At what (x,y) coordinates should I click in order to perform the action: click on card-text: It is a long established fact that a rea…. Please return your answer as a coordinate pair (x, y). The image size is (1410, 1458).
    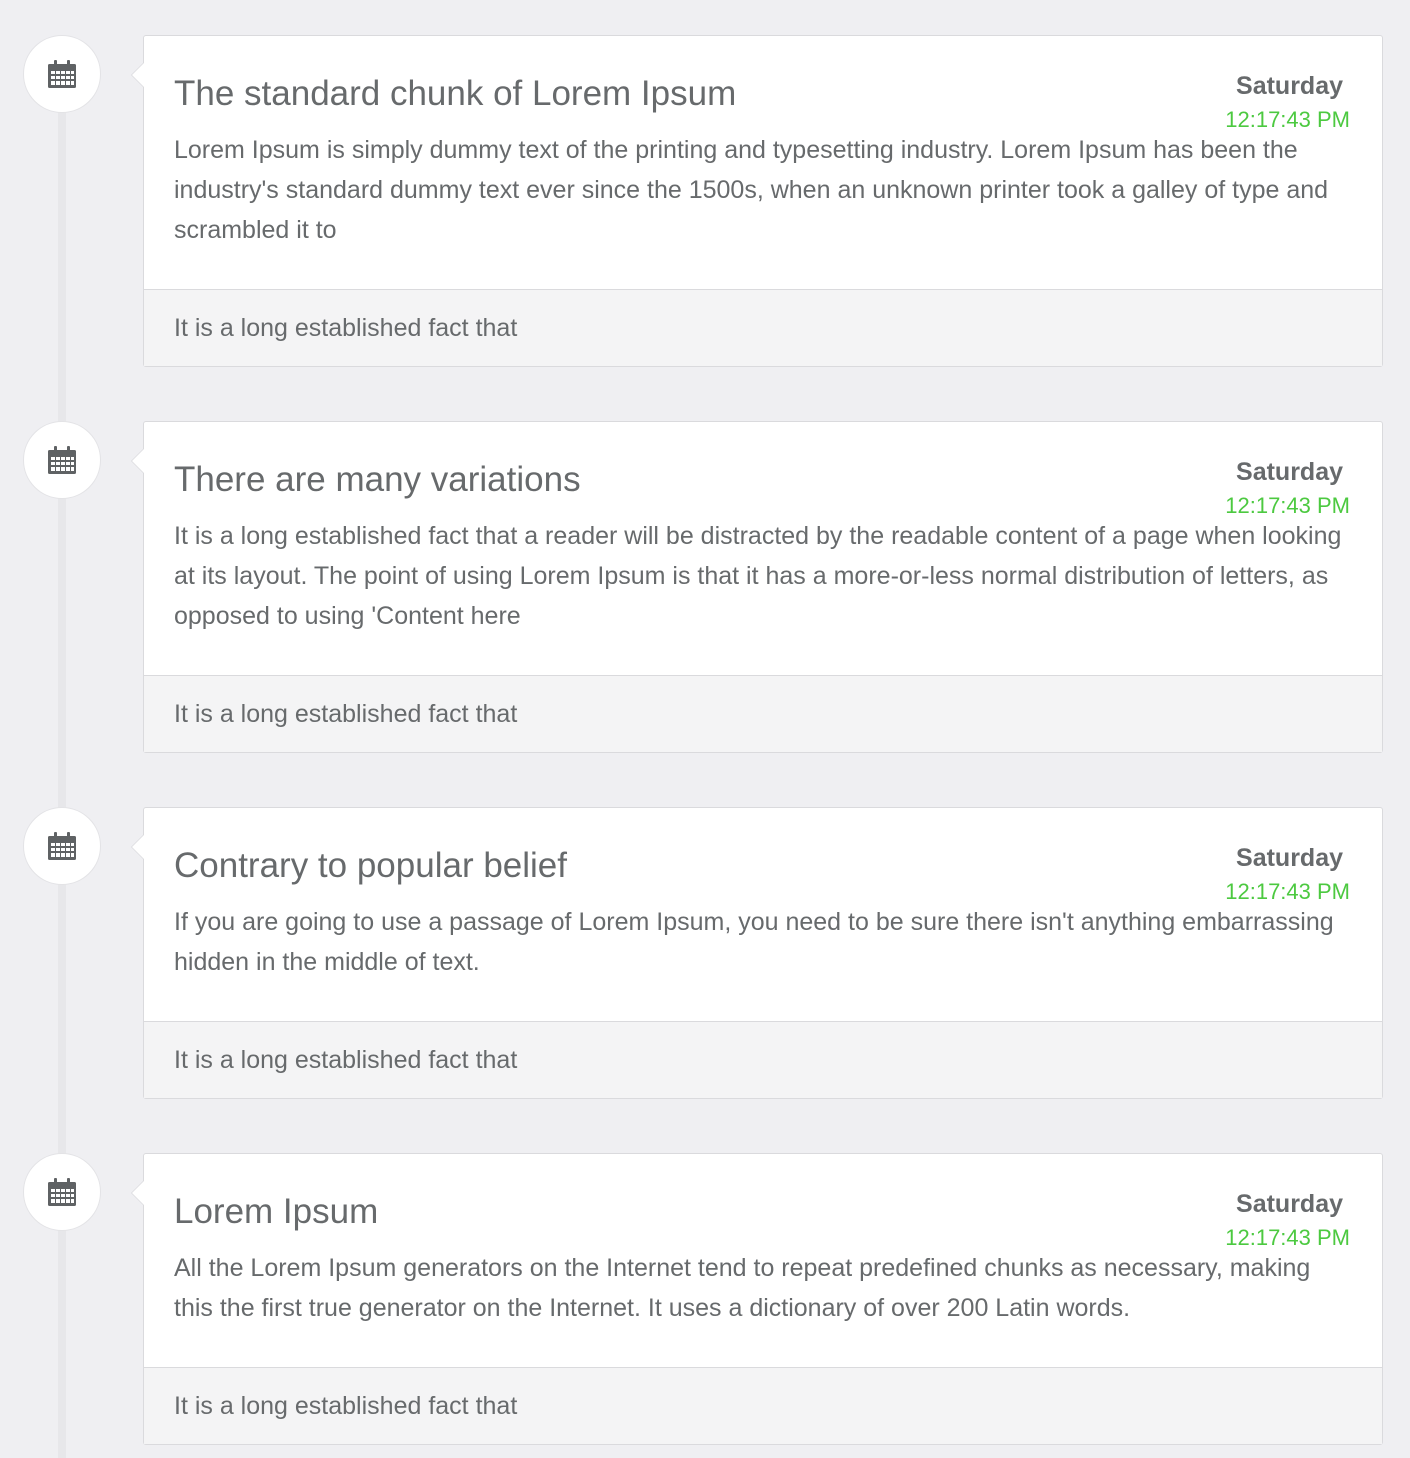
    Looking at the image, I should click on (758, 576).